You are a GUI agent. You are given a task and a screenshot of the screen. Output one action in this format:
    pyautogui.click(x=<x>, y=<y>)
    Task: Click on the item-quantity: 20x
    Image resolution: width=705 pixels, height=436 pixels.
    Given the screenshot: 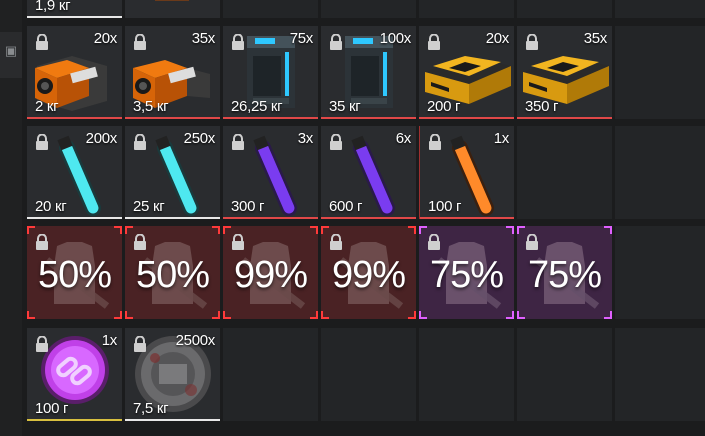 What is the action you would take?
    pyautogui.click(x=497, y=38)
    